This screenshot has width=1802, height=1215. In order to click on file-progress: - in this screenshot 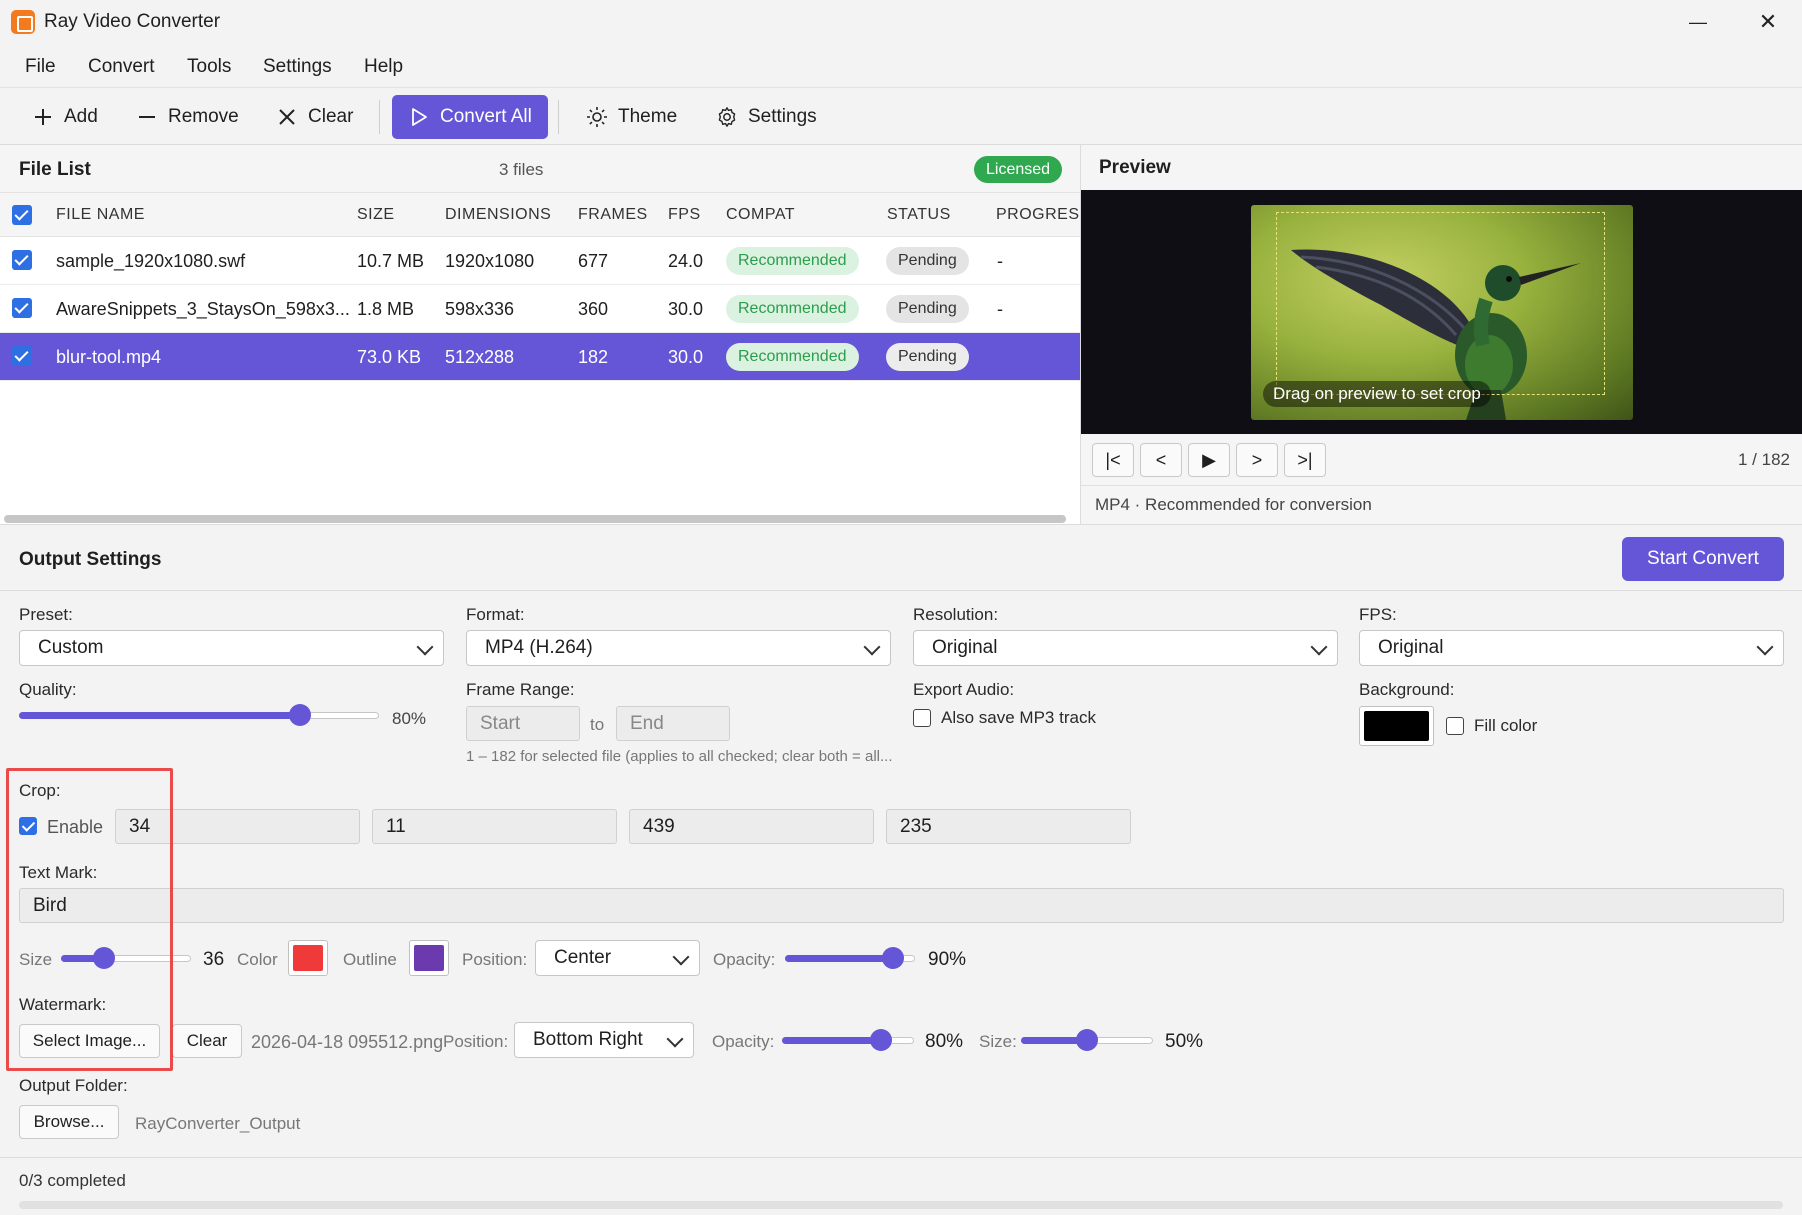, I will do `click(1000, 309)`.